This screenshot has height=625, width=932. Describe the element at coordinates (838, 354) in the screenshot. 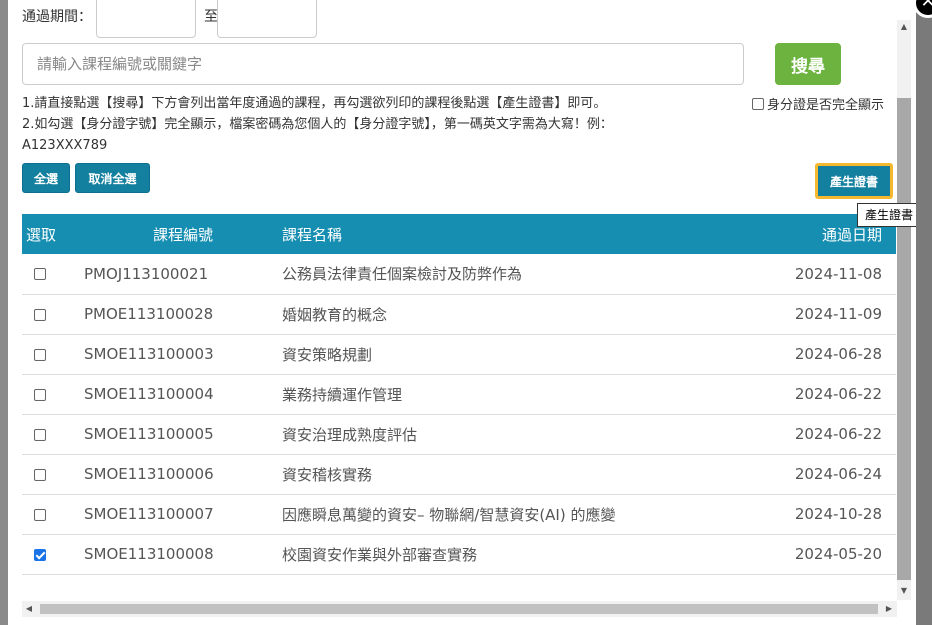

I see `row-pass-date: 2024-06-28` at that location.